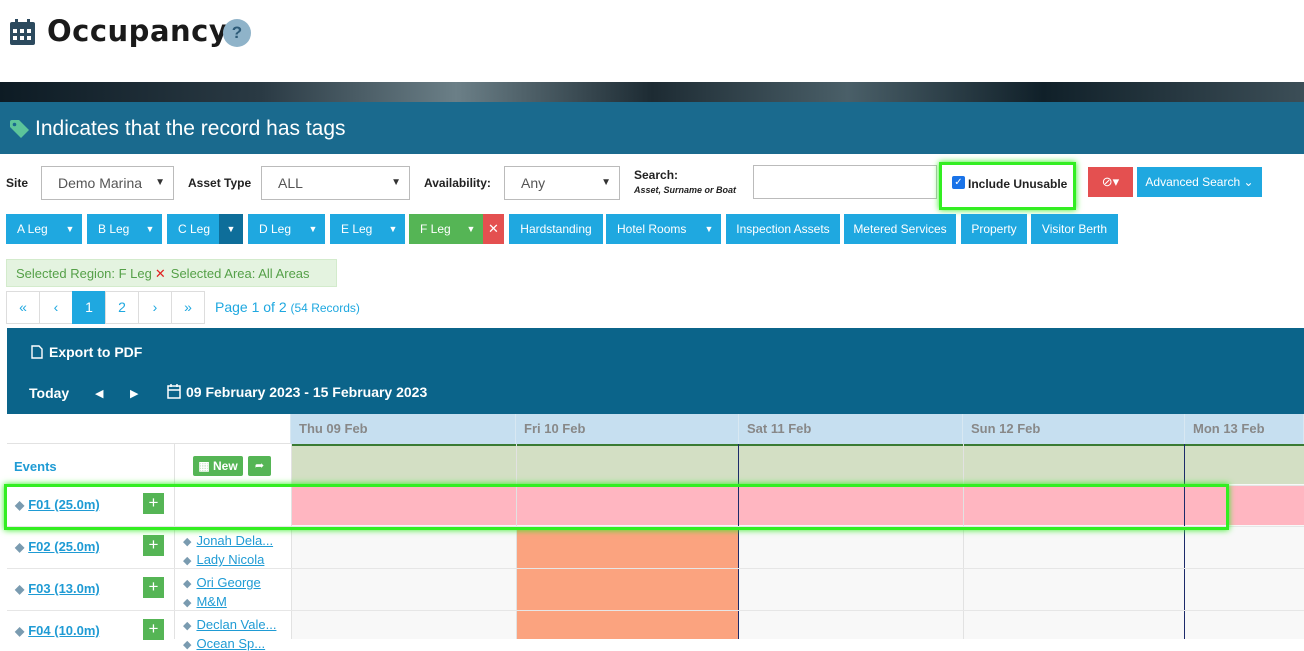 Image resolution: width=1304 pixels, height=651 pixels. Describe the element at coordinates (652, 229) in the screenshot. I see `hotel-rooms-label: Hotel Rooms` at that location.